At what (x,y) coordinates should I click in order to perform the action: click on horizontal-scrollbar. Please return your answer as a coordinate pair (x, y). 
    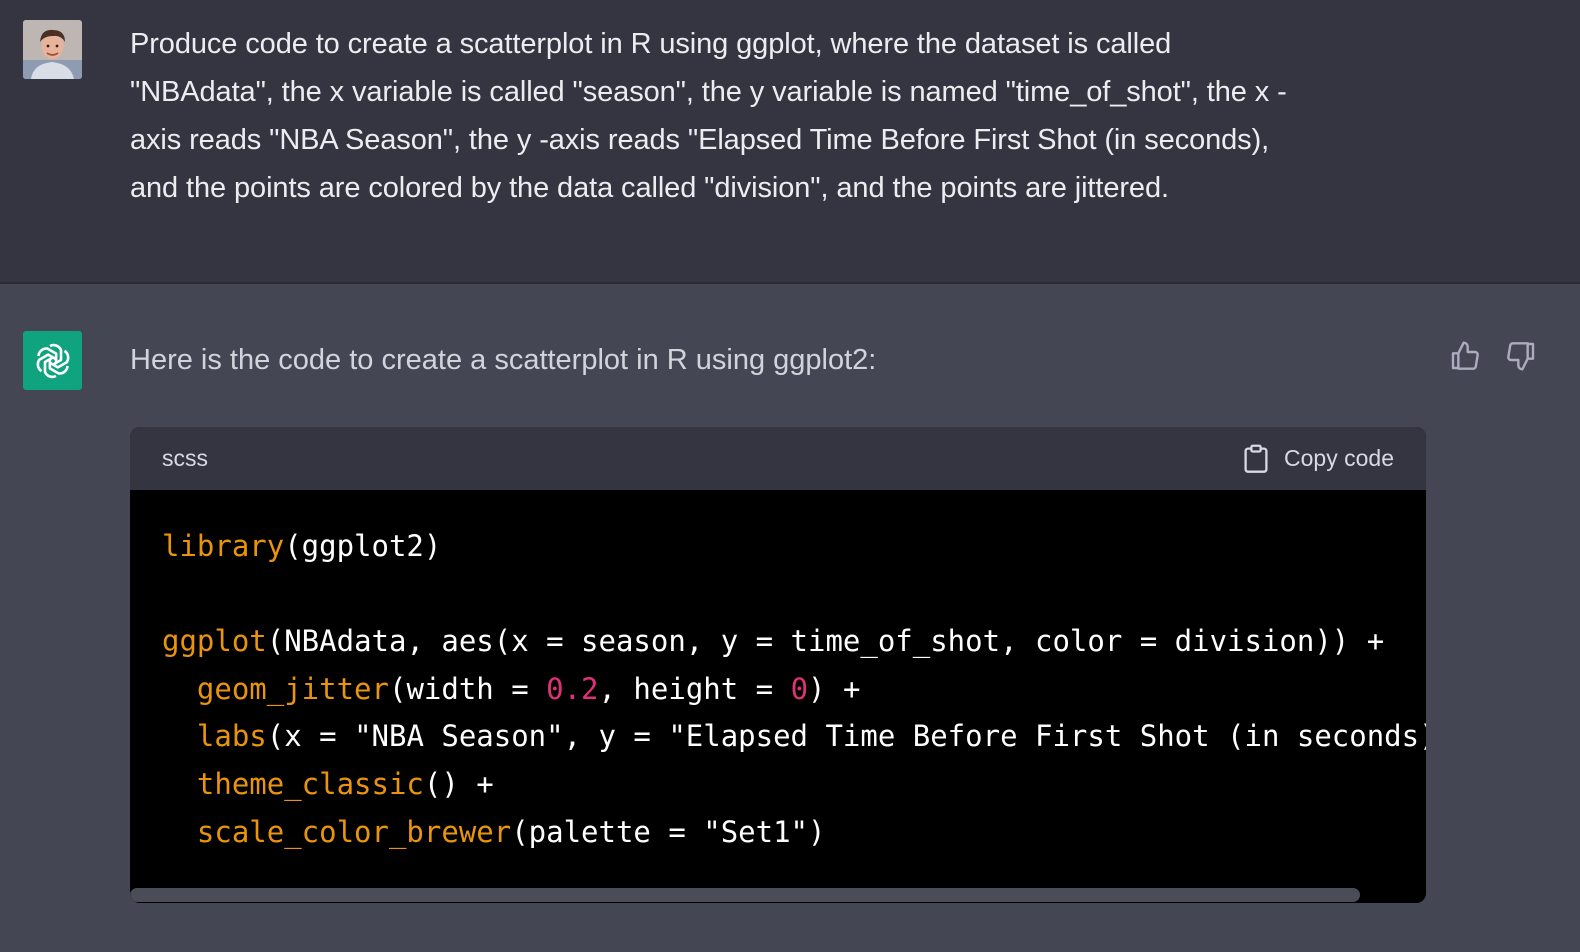
    Looking at the image, I should click on (778, 895).